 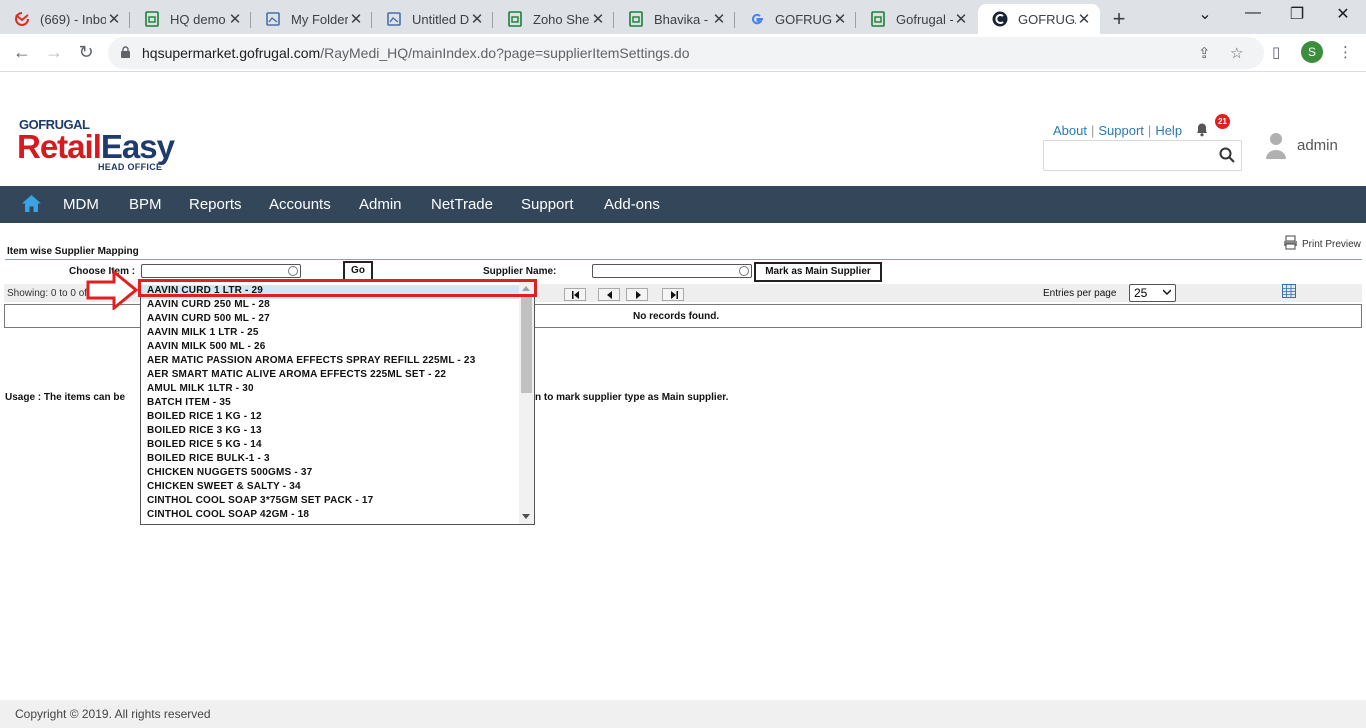 I want to click on home-icon, so click(x=31, y=203).